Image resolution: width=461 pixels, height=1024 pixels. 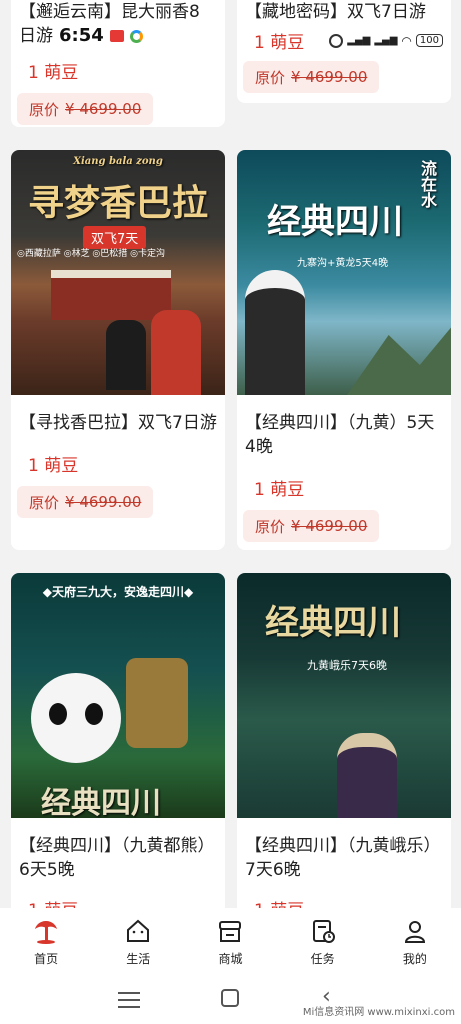 I want to click on nav-home: 首页, so click(x=46, y=941).